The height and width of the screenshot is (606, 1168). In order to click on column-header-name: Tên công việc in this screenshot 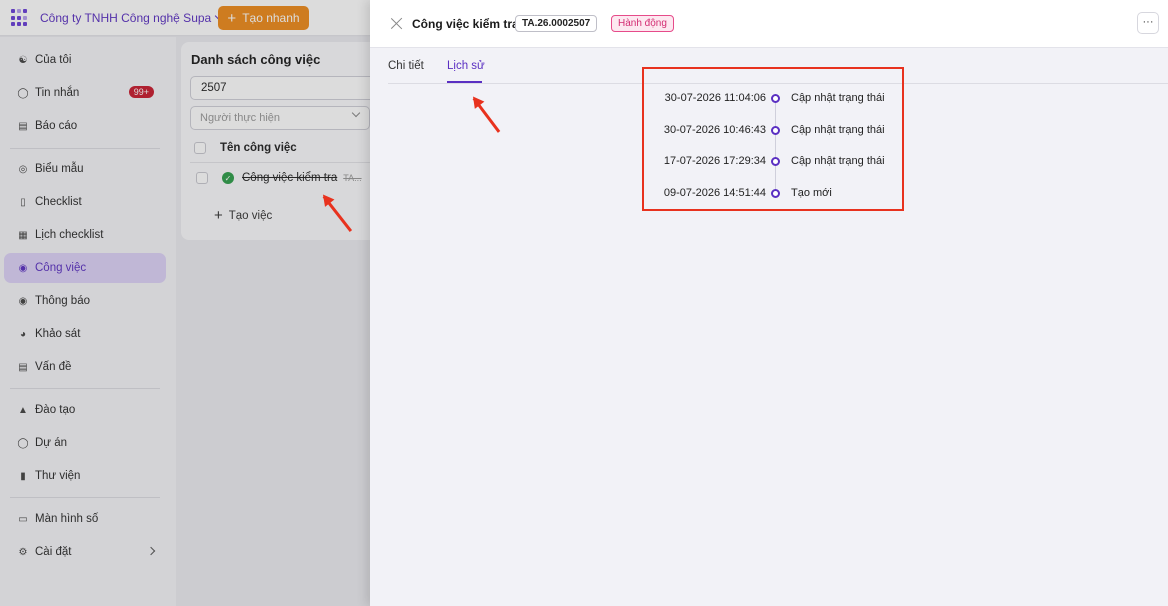, I will do `click(258, 148)`.